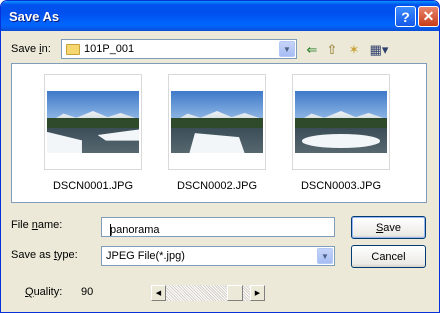 Image resolution: width=440 pixels, height=313 pixels. I want to click on file-item: DSCN0002.JPG, so click(220, 134).